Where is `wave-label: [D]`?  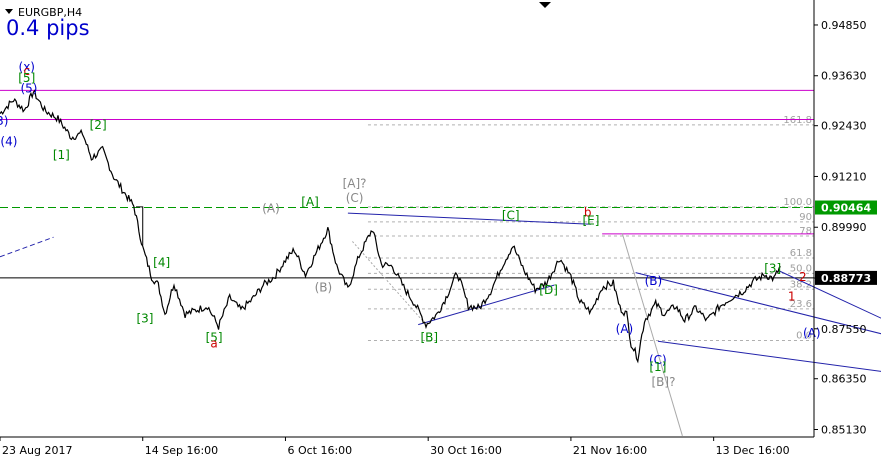
wave-label: [D] is located at coordinates (548, 290).